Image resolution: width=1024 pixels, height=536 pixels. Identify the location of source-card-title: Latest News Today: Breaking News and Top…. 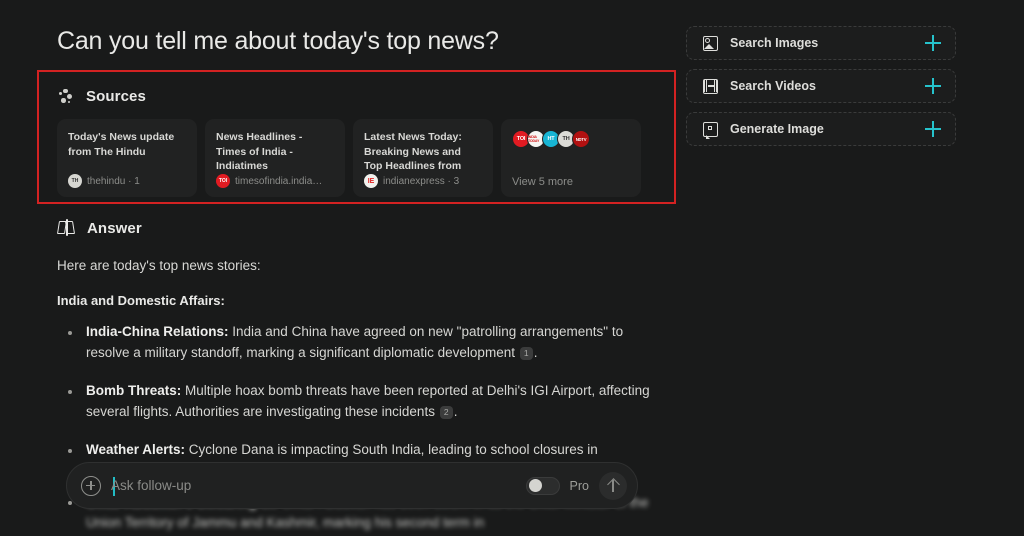
(413, 151).